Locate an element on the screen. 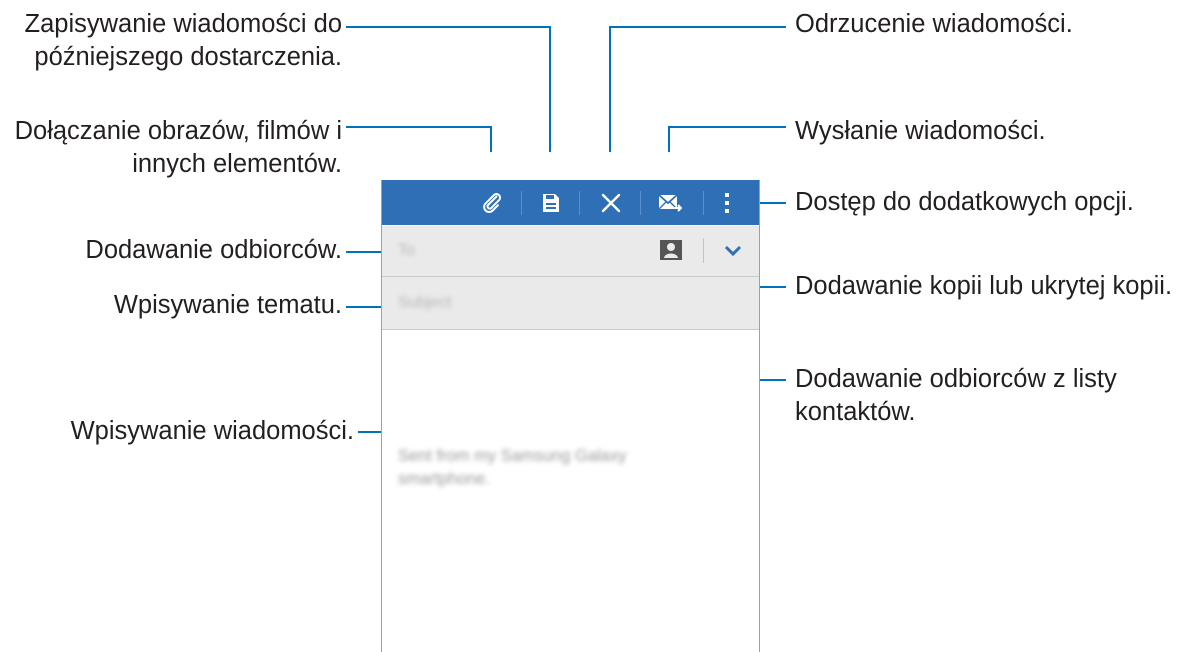  label-enter-message: Wpisywanie wiadomości. is located at coordinates (212, 431).